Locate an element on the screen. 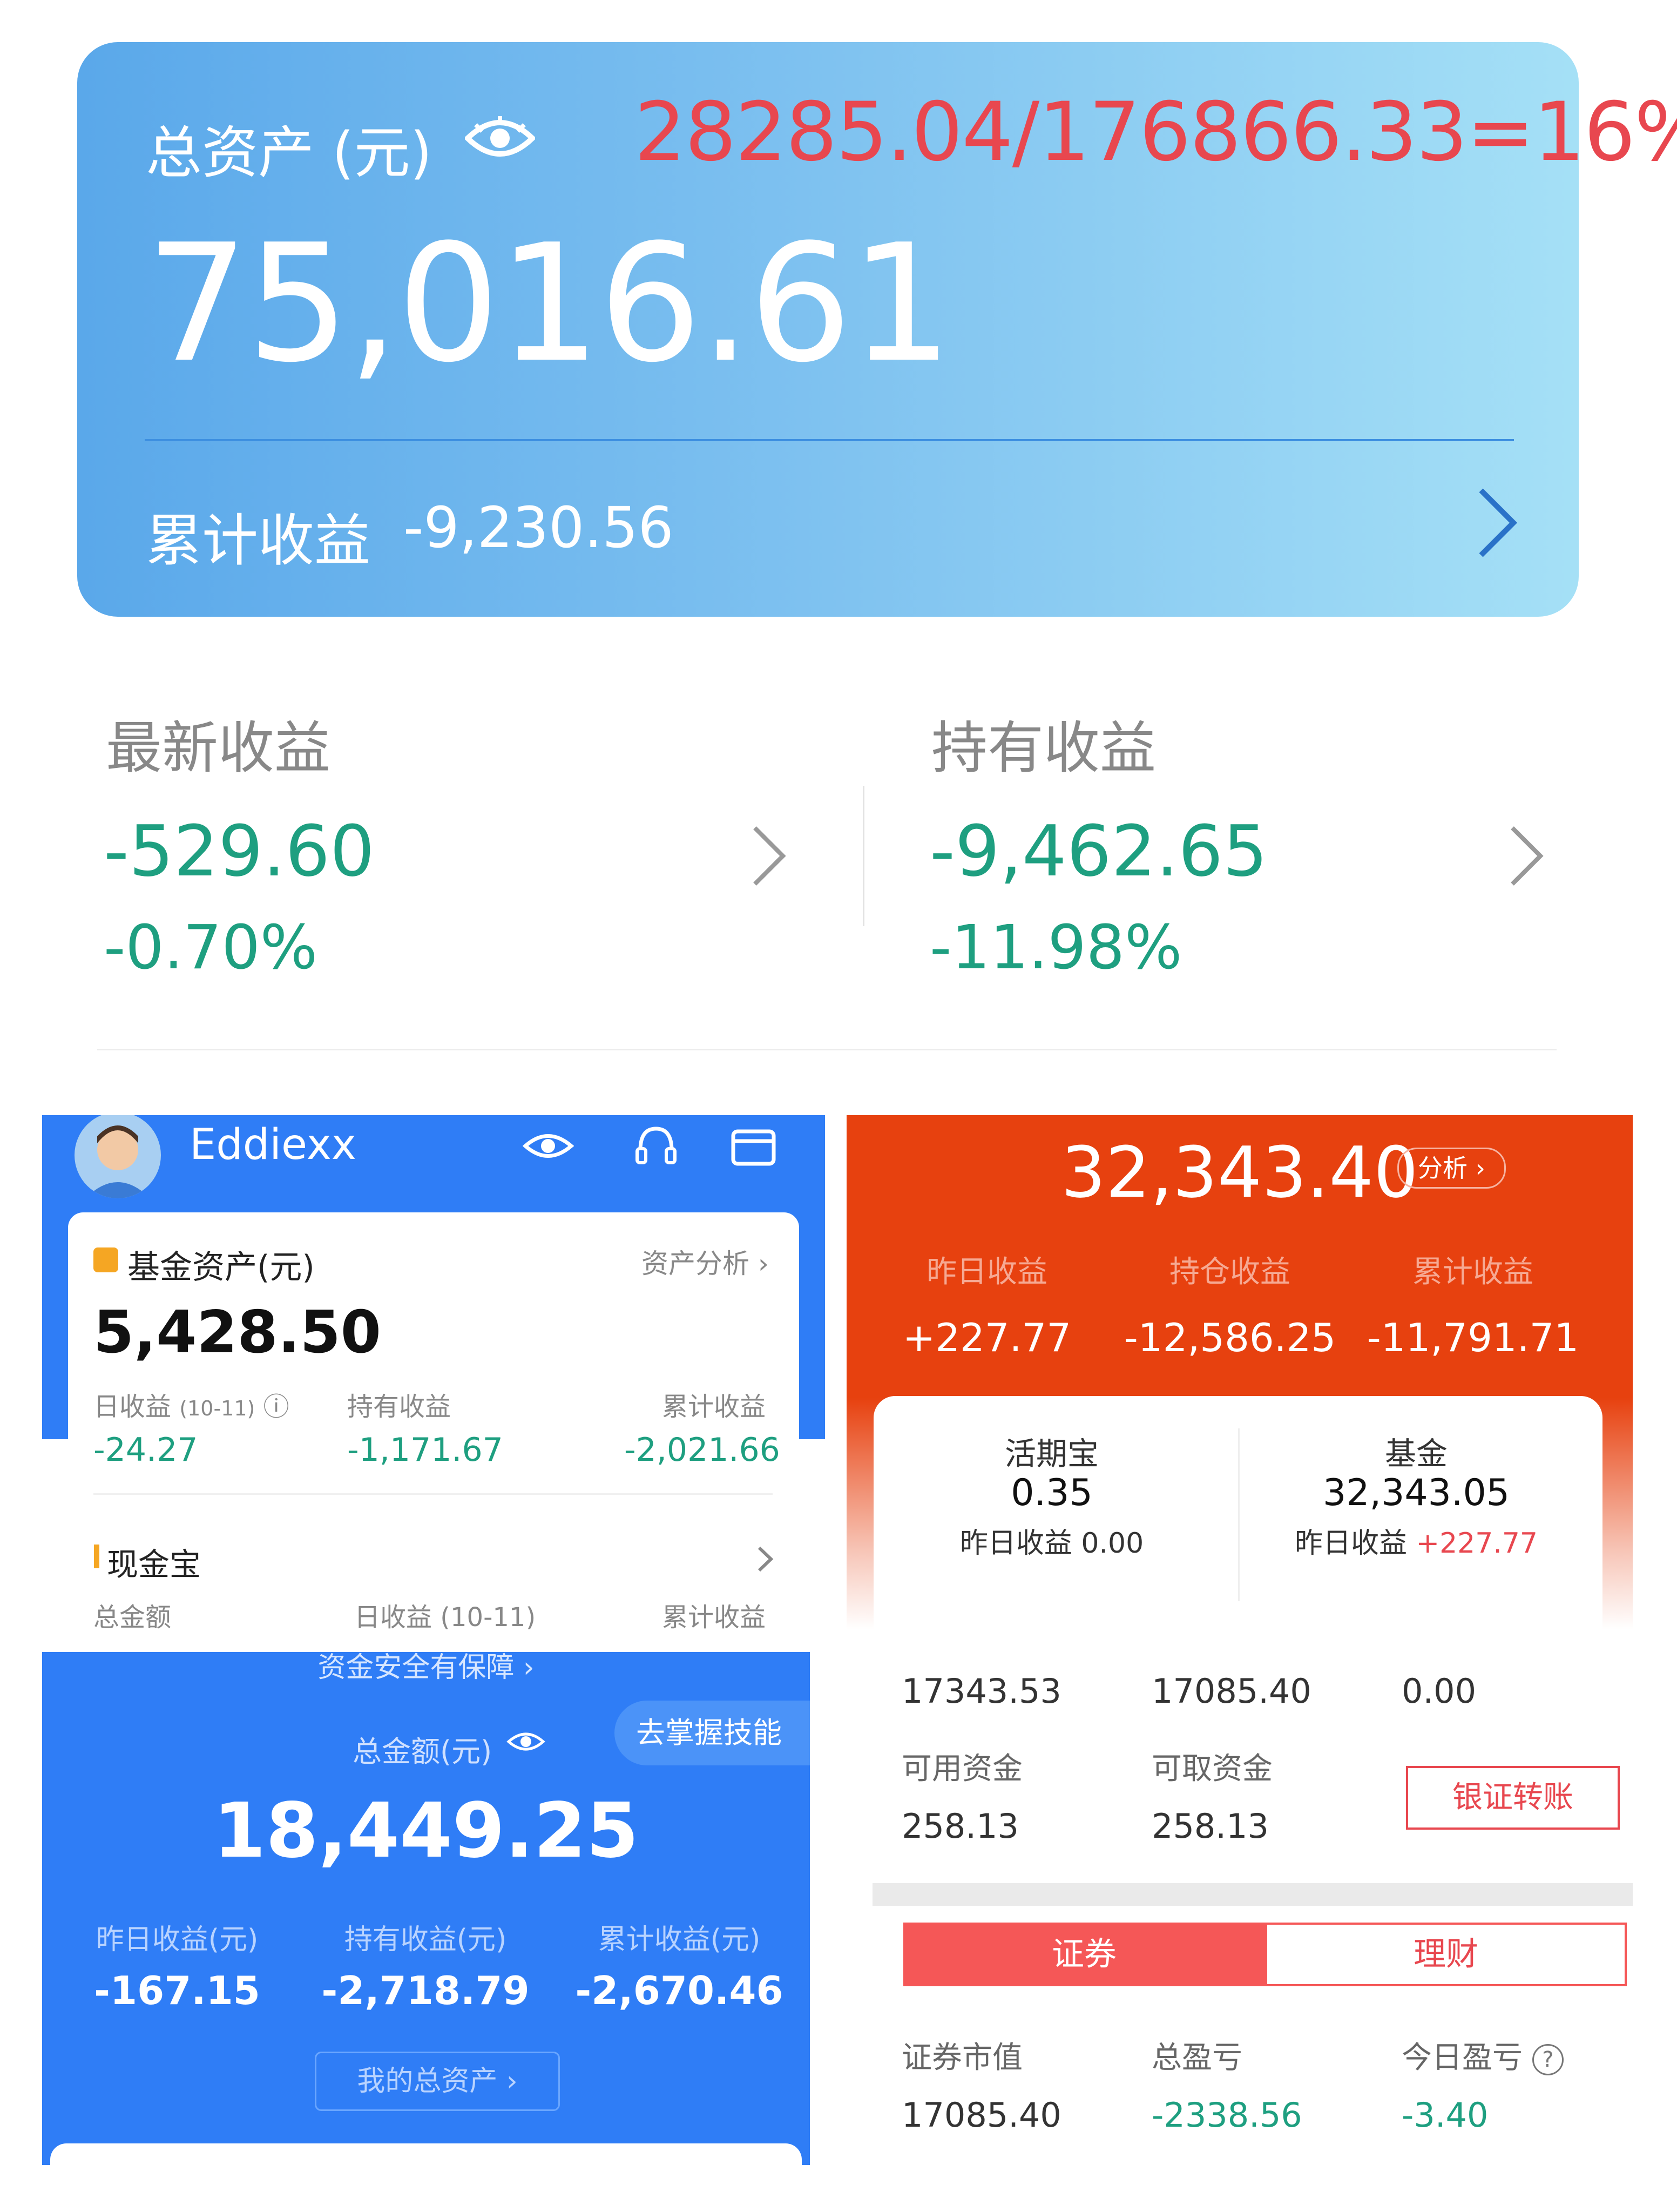 Image resolution: width=1677 pixels, height=2212 pixels. position-income-label: 持仓收益 is located at coordinates (1229, 1272).